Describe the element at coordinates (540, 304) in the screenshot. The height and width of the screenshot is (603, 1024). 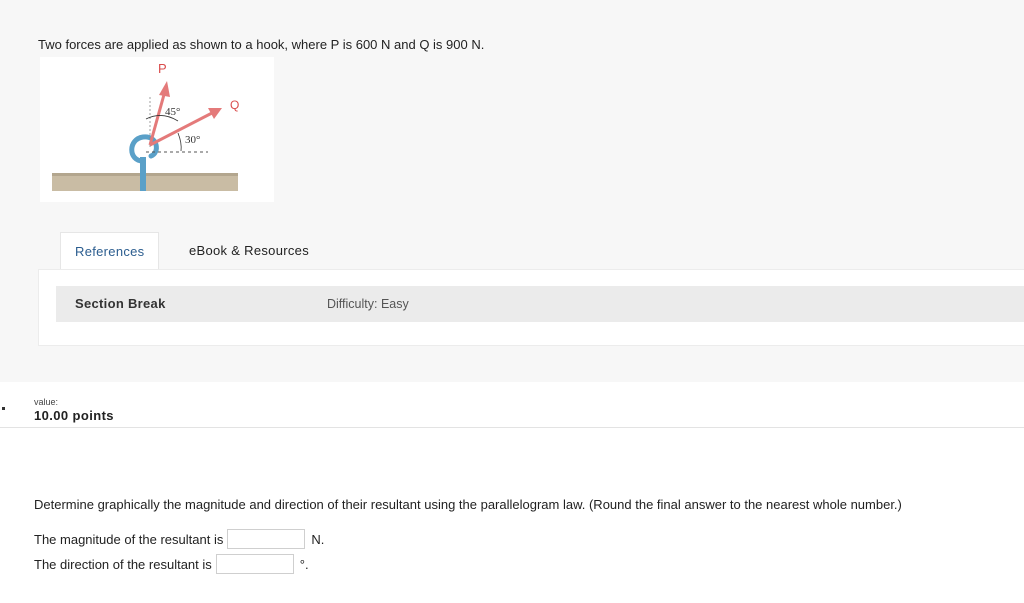
I see `section-break-row: Section Break Difficulty: Easy` at that location.